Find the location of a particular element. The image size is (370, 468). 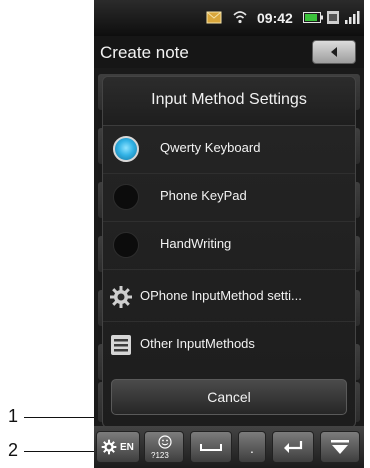

settings-gear-icon is located at coordinates (109, 447).